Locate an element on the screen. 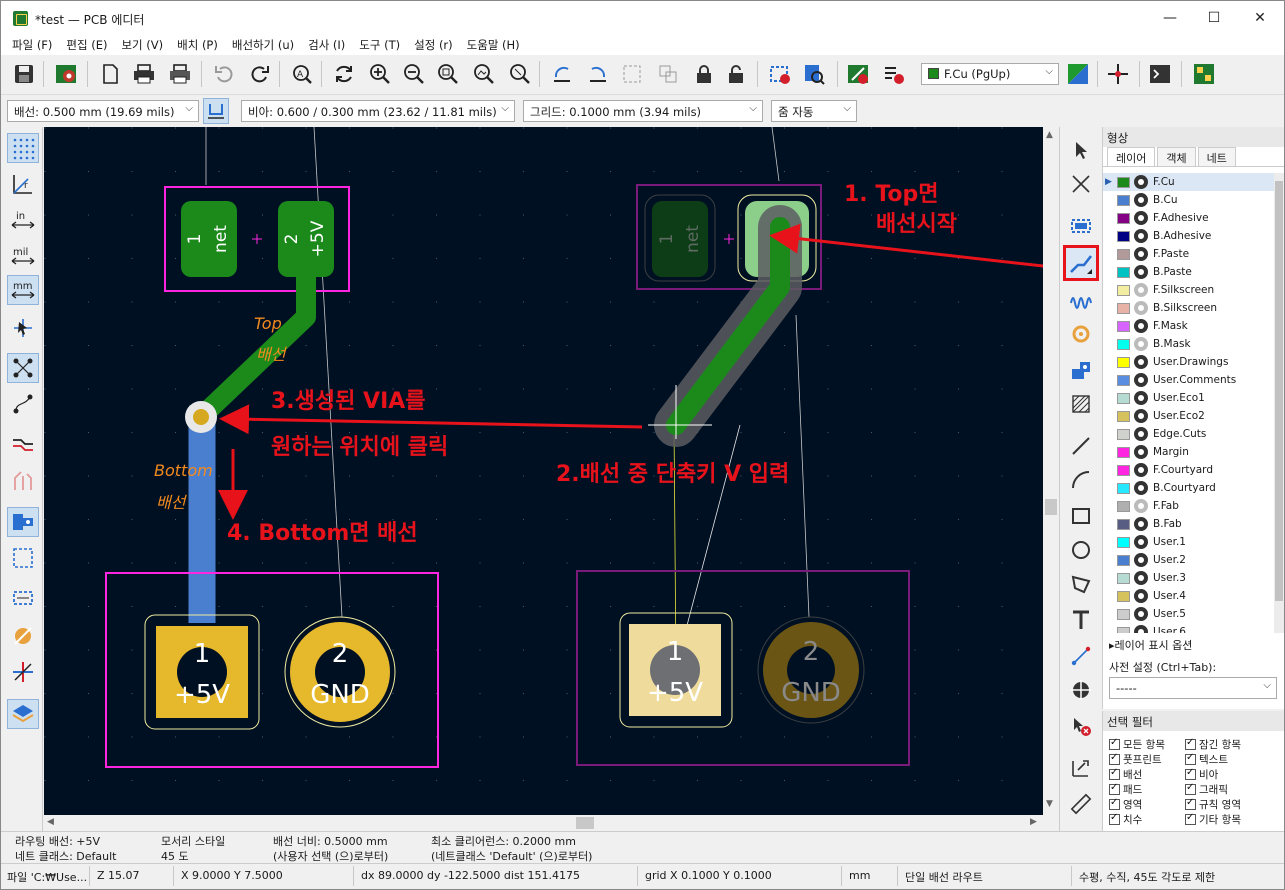 Image resolution: width=1285 pixels, height=890 pixels. add-via-icon is located at coordinates (1081, 334).